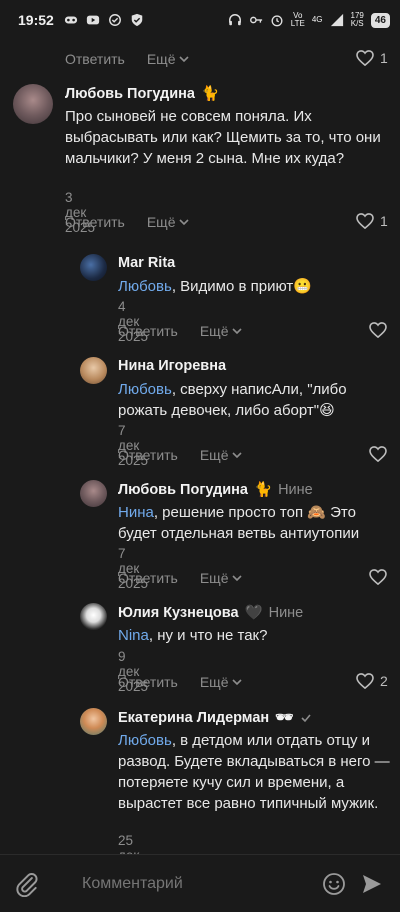 This screenshot has width=400, height=912. Describe the element at coordinates (193, 635) in the screenshot. I see `comment-text: Nina, ну и что не так?` at that location.